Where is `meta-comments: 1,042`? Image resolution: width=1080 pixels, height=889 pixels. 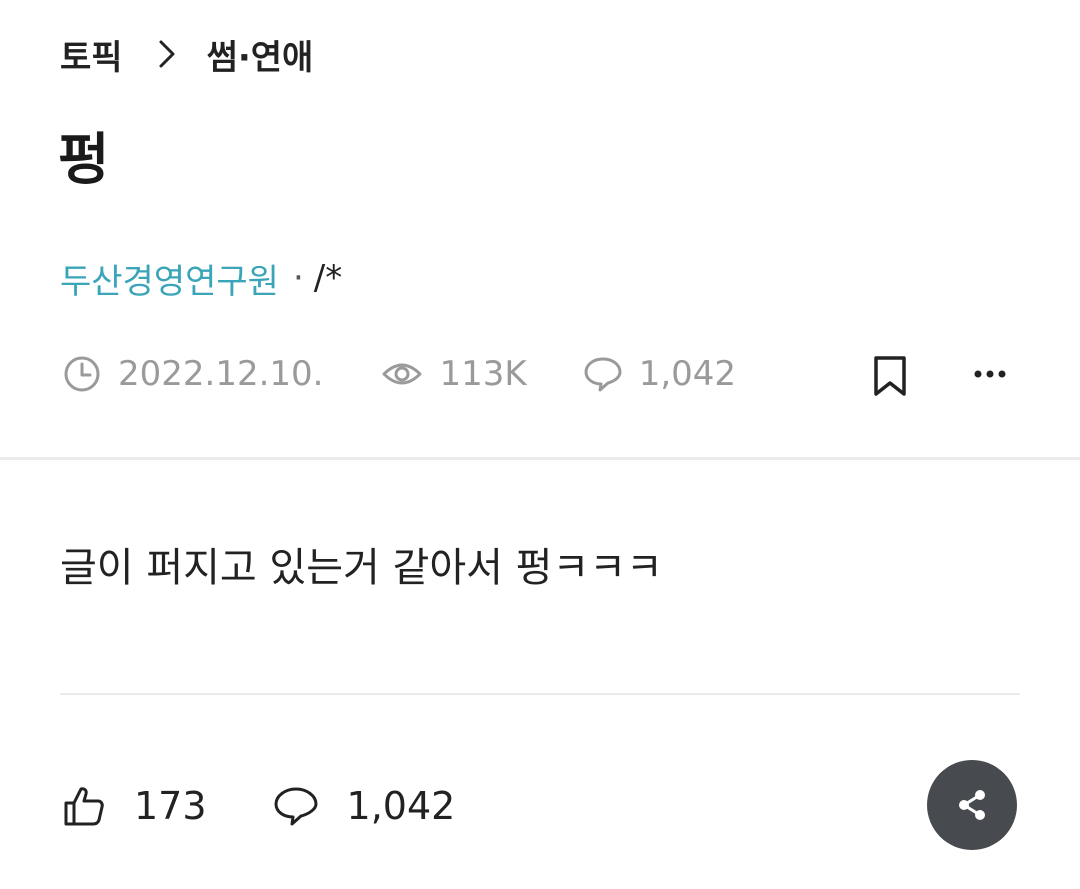
meta-comments: 1,042 is located at coordinates (659, 374).